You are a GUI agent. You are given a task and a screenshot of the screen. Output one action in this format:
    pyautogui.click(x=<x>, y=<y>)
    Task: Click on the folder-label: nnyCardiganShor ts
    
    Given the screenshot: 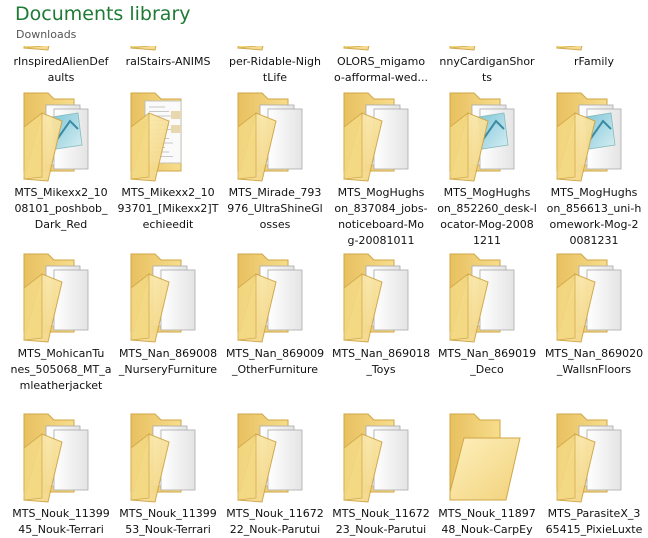 What is the action you would take?
    pyautogui.click(x=487, y=69)
    